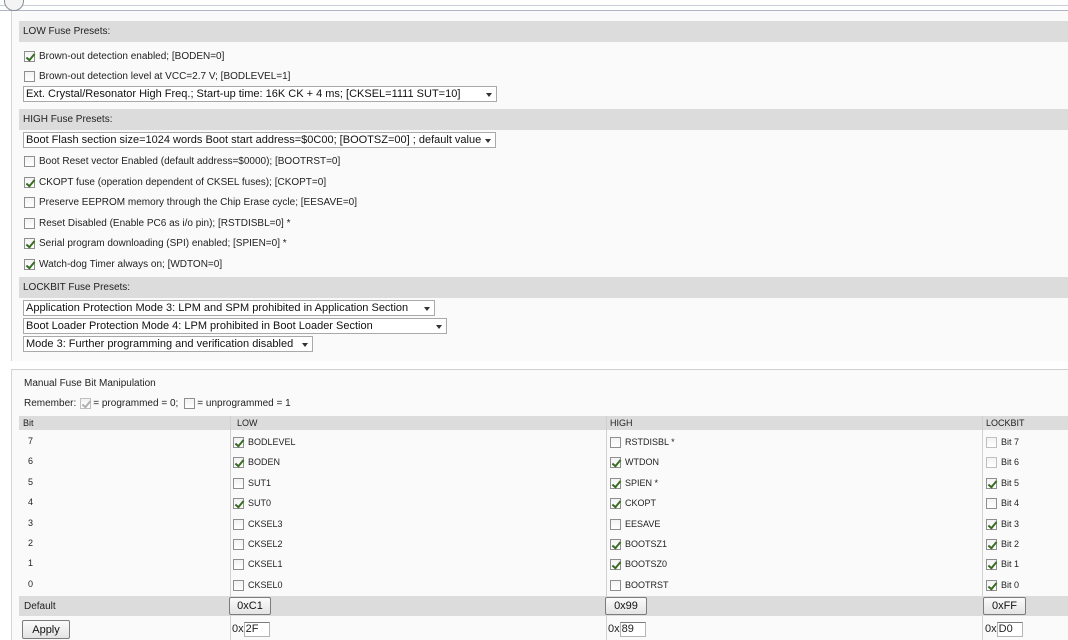  I want to click on fuse-bit-label: BODEN, so click(264, 462).